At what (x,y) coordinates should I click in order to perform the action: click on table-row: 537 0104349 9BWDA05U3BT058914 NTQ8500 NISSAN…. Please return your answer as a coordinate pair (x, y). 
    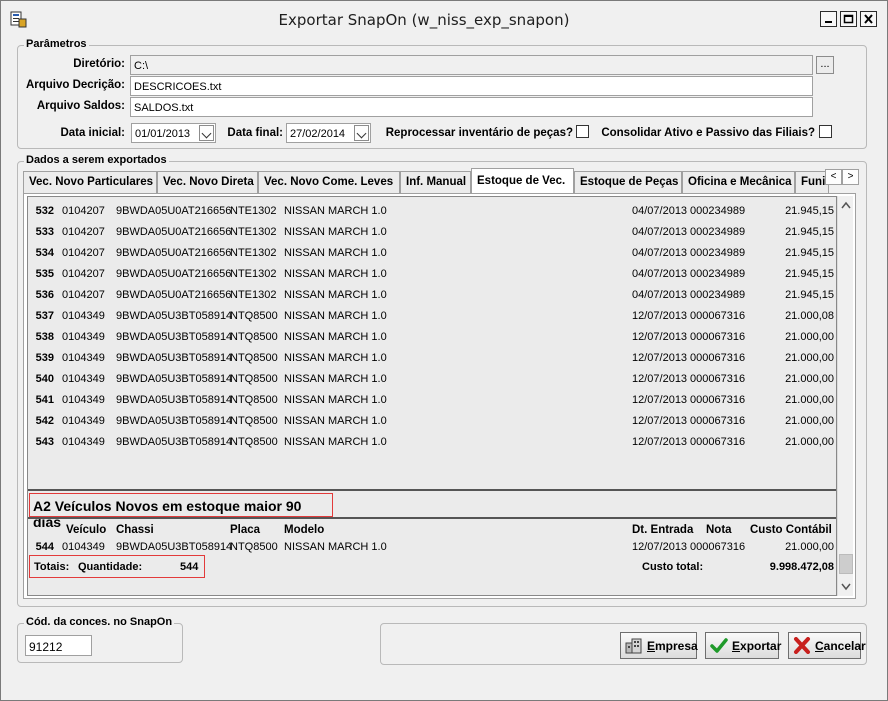
    Looking at the image, I should click on (432, 316).